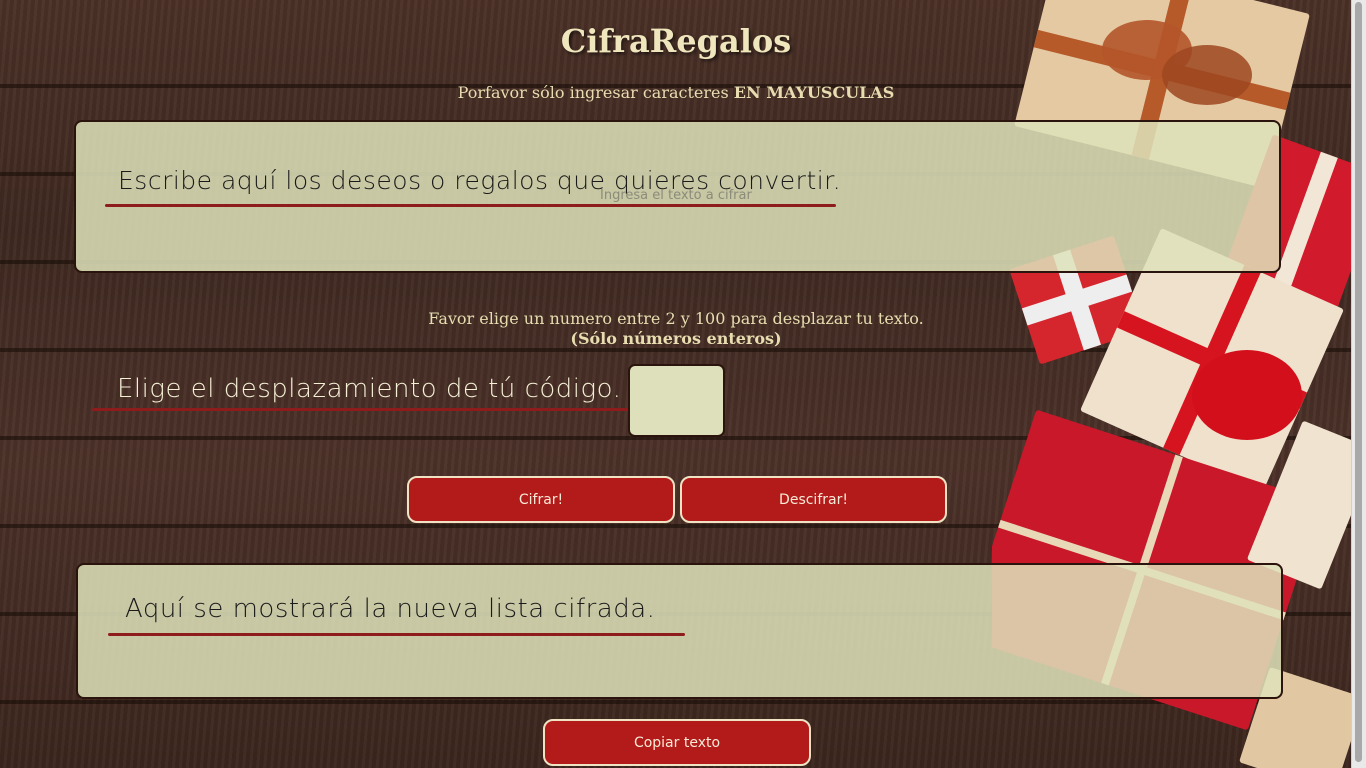  What do you see at coordinates (595, 92) in the screenshot?
I see `uppercase-instruction-text: Porfavor sólo ingresar caracteres` at bounding box center [595, 92].